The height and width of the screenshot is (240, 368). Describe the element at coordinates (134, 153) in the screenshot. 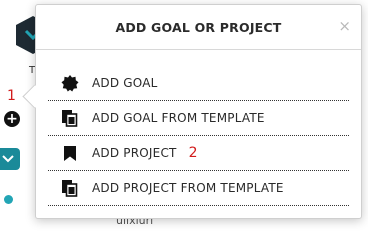

I see `menu-item-label: ADD PROJECT` at that location.